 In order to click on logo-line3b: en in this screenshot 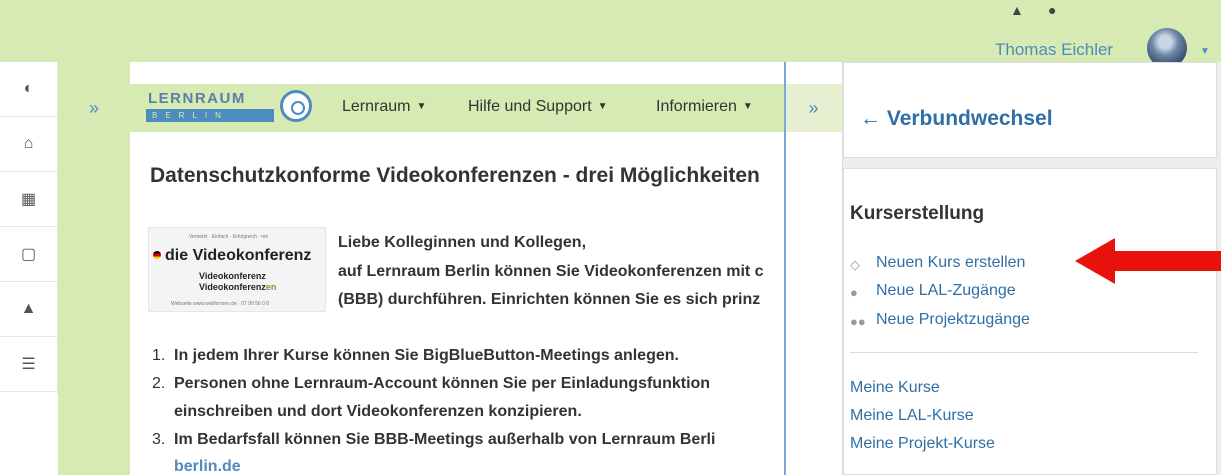, I will do `click(271, 287)`.